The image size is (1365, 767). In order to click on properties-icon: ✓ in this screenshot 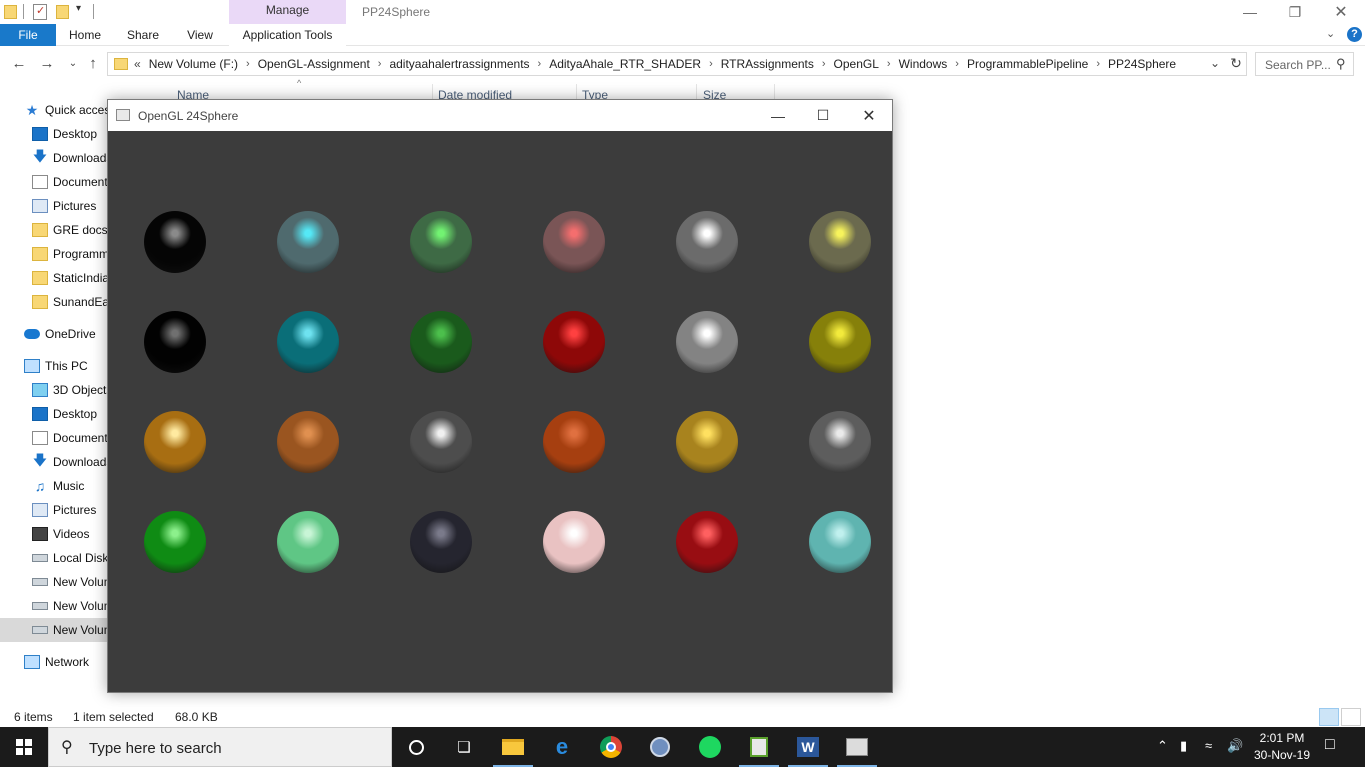, I will do `click(40, 12)`.